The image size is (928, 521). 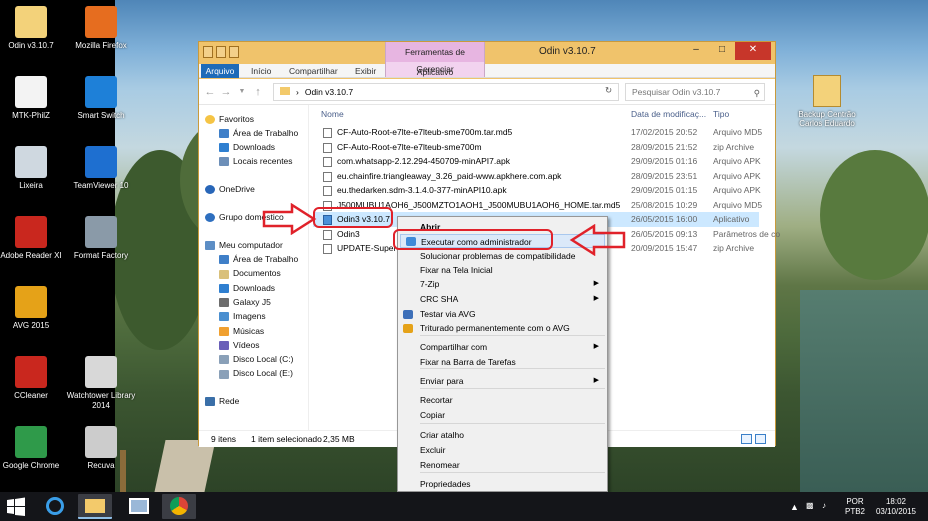 I want to click on menu-item: Propriedades, so click(x=445, y=484).